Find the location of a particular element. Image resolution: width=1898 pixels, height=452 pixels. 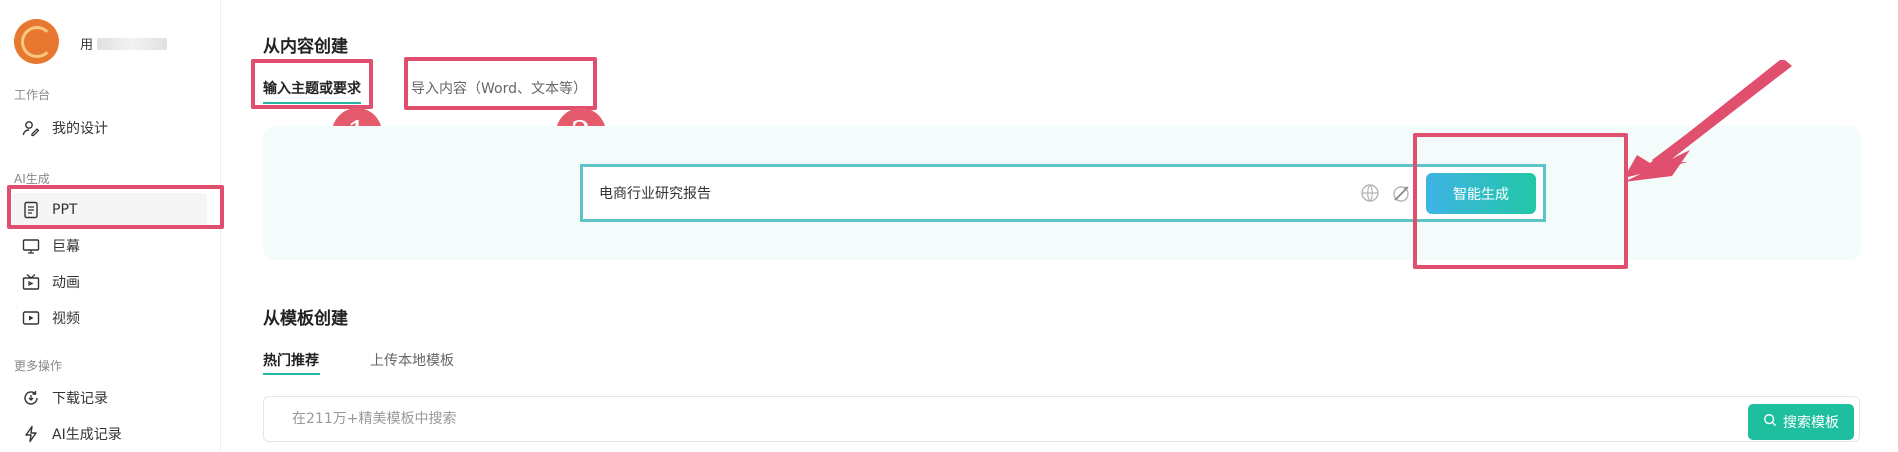

sidebar-item-label: 视频 is located at coordinates (66, 319).